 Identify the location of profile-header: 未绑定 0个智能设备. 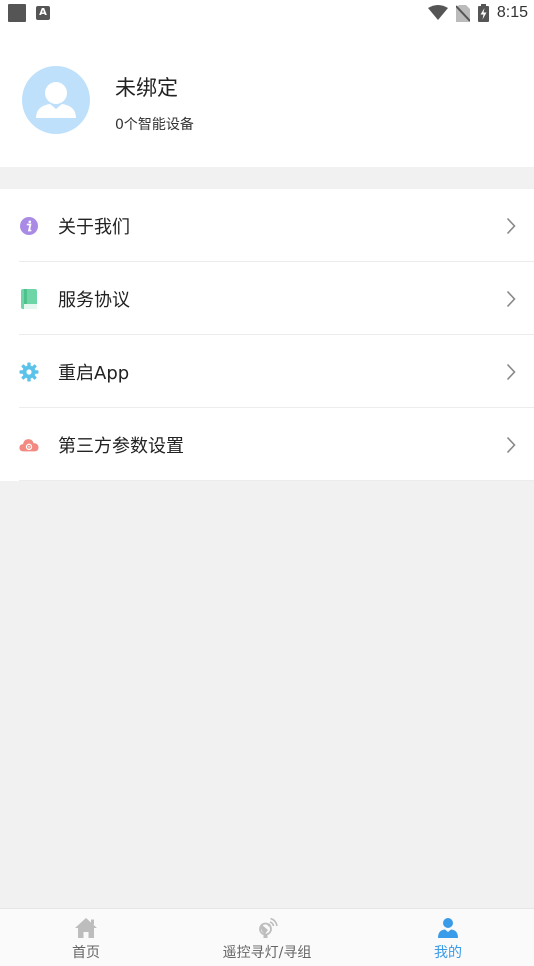
(267, 96).